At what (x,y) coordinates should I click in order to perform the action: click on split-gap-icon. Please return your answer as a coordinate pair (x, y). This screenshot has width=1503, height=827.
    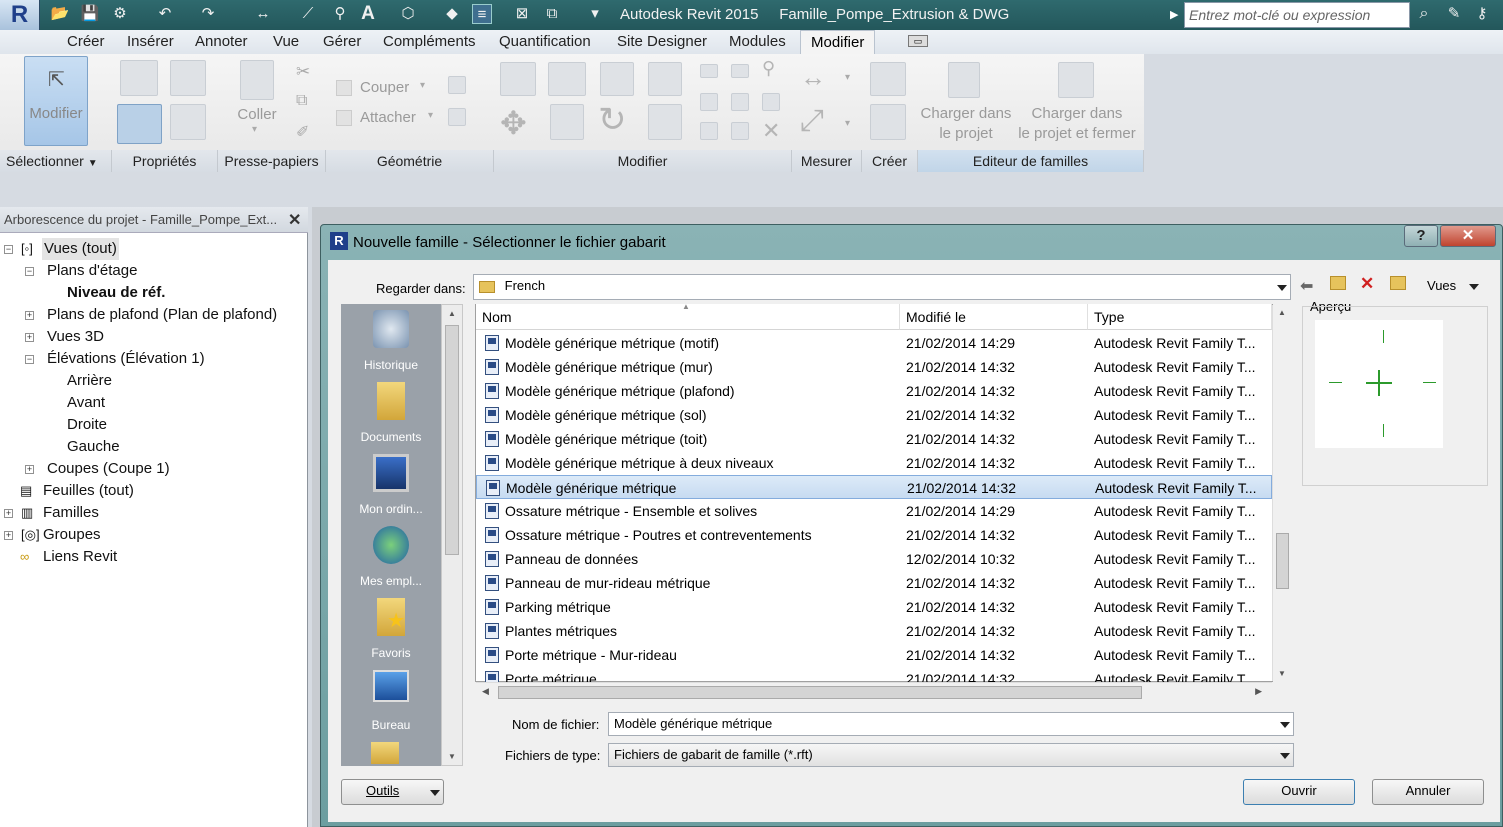
    Looking at the image, I should click on (740, 71).